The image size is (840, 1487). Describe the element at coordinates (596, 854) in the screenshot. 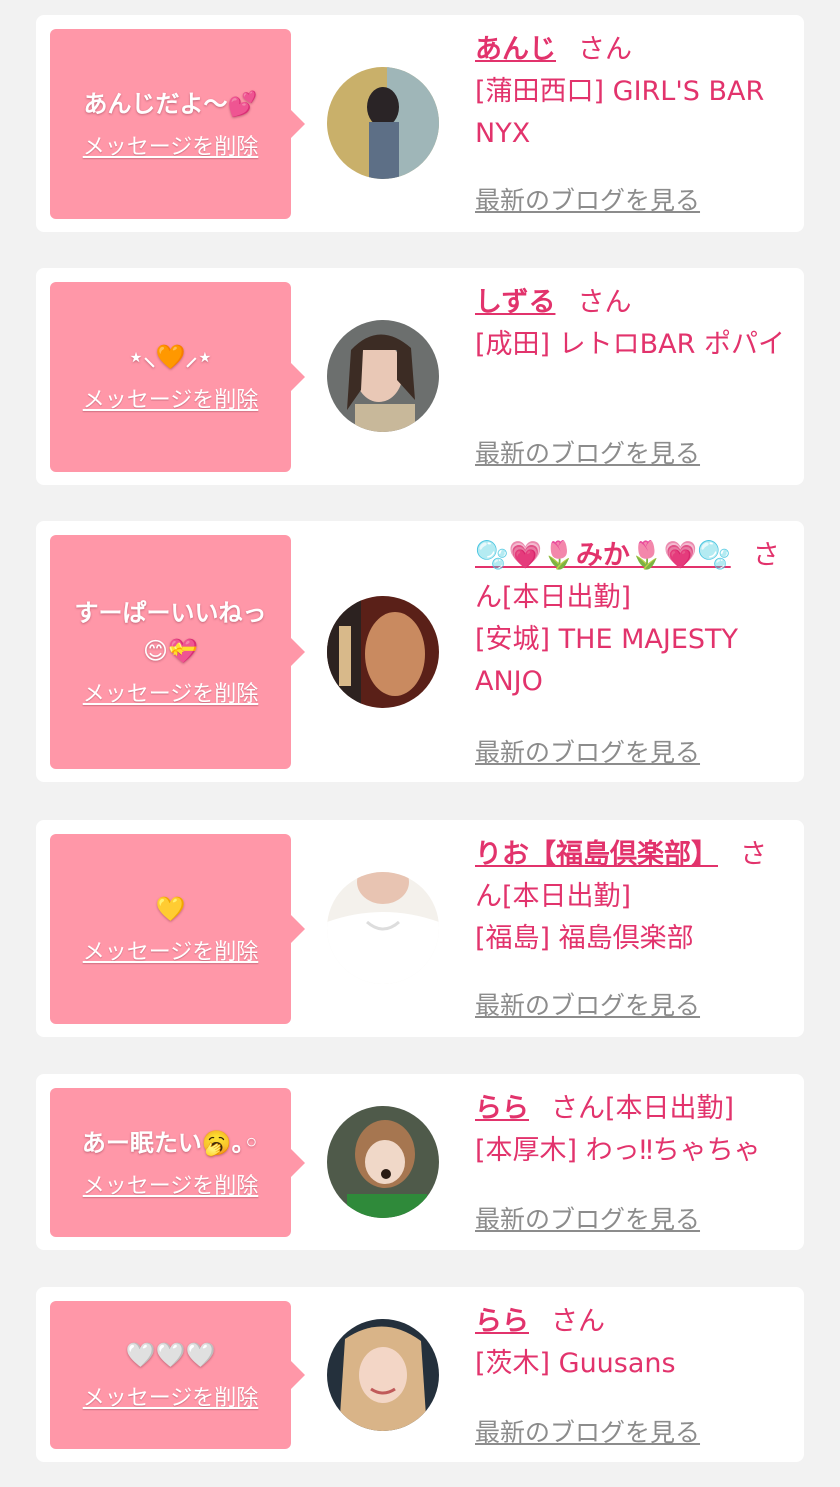

I see `user-name-link: りお【福島倶楽部】` at that location.